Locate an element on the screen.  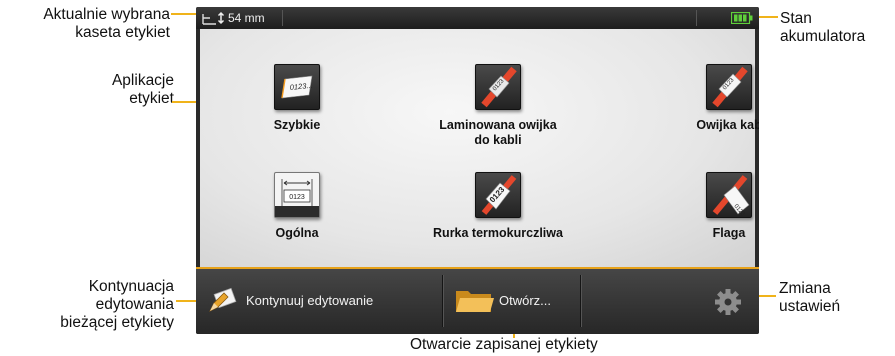
heat-shrink-tube-icon: 0123 is located at coordinates (498, 195).